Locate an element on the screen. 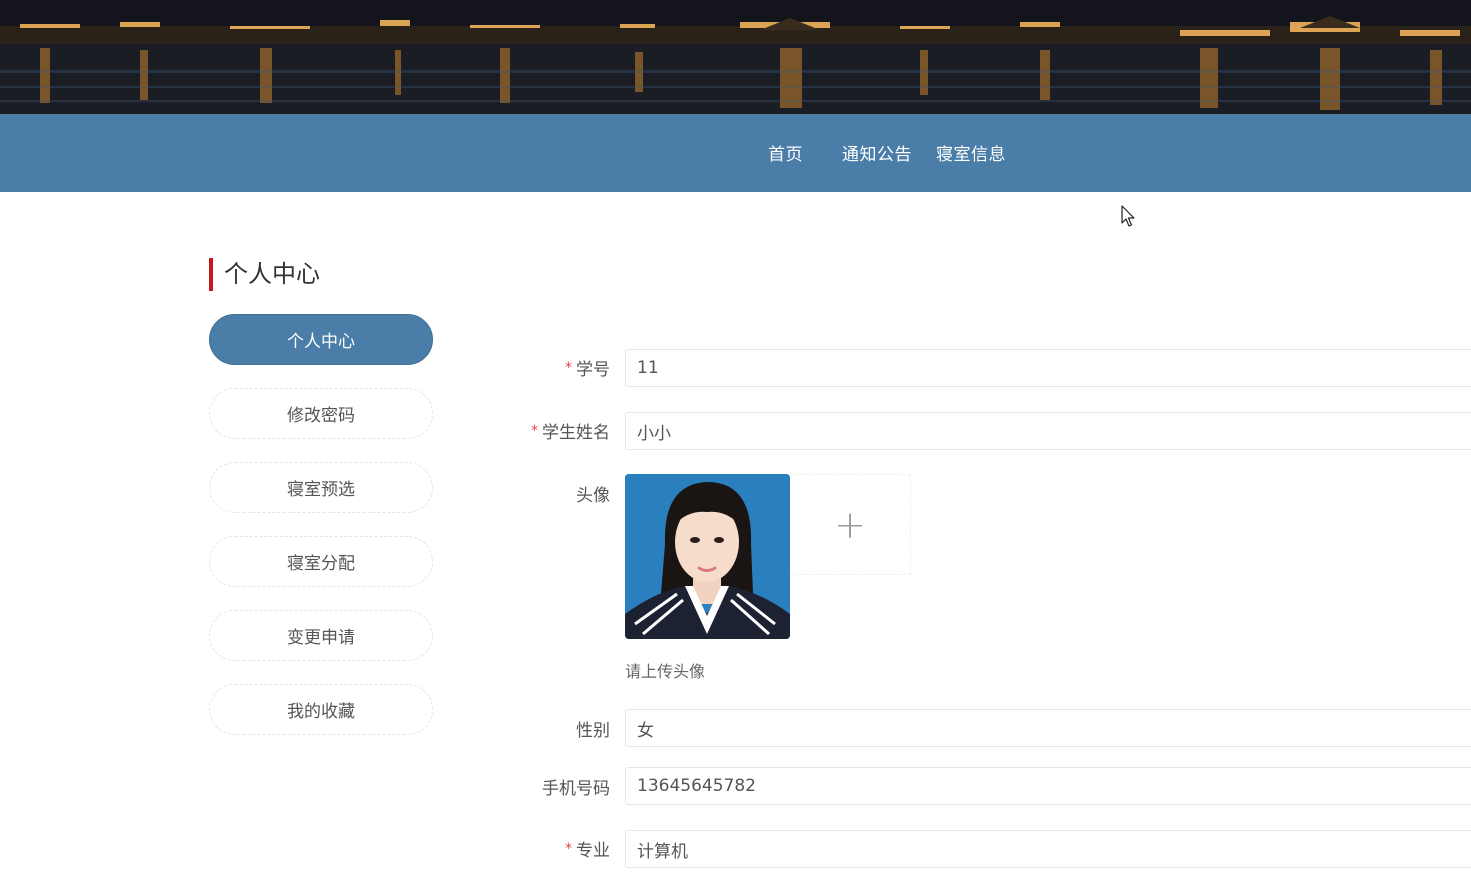  phone-input: 13645645782 is located at coordinates (1048, 786).